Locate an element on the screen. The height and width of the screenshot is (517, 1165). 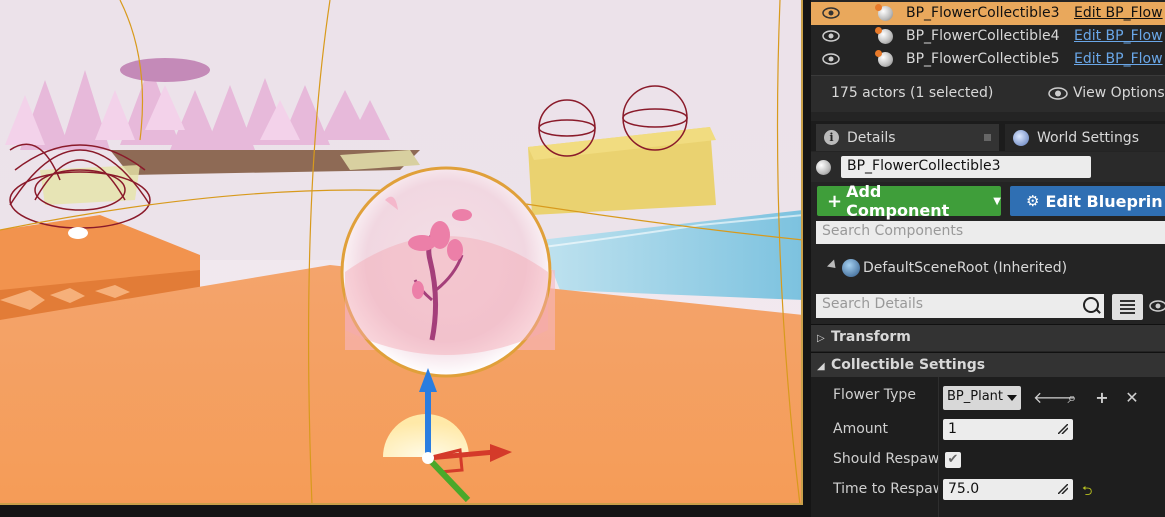
property-label: Time to Respawn is located at coordinates (885, 489).